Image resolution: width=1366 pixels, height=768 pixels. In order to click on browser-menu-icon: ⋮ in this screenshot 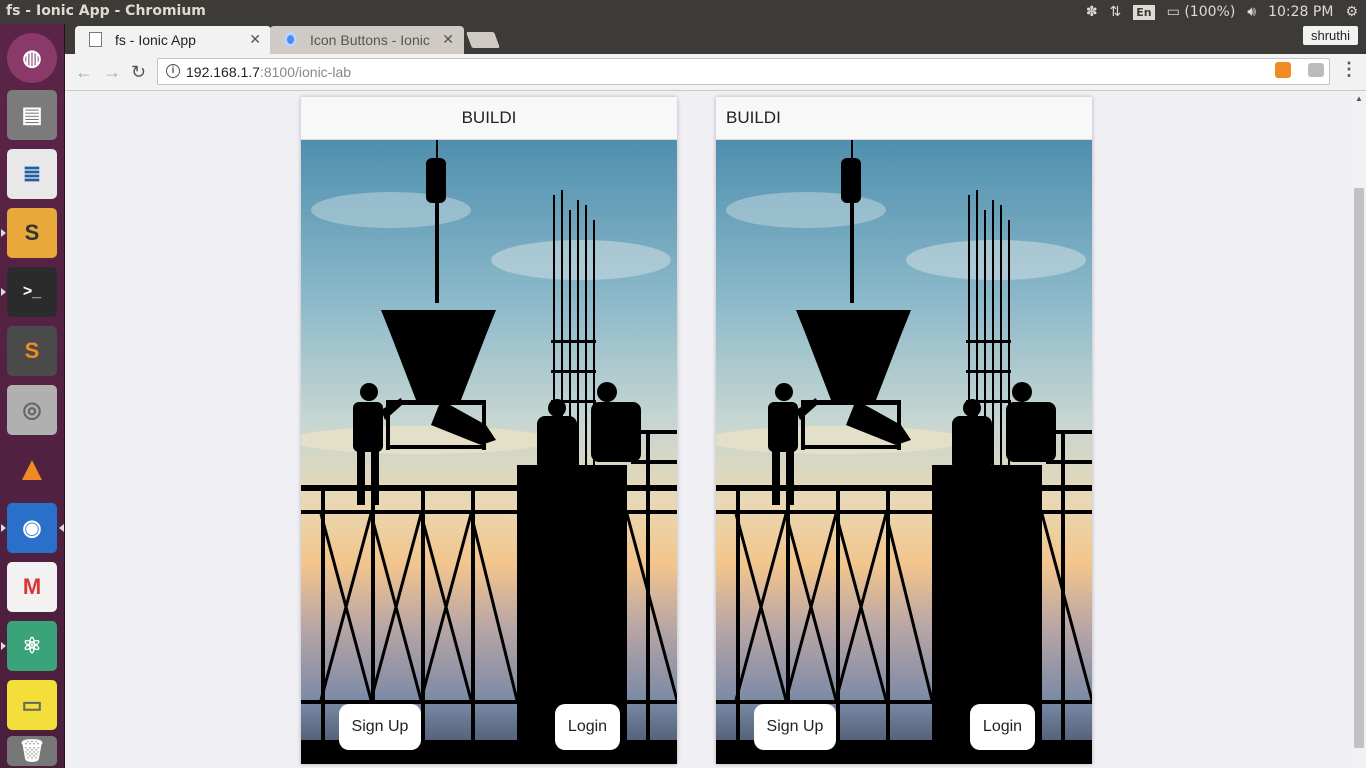, I will do `click(1349, 69)`.